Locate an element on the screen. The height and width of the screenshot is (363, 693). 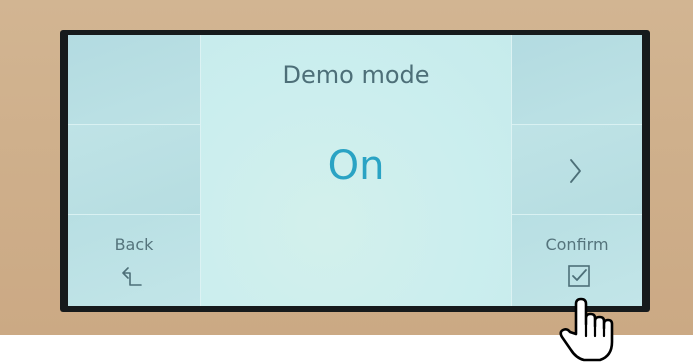
next-button is located at coordinates (577, 170).